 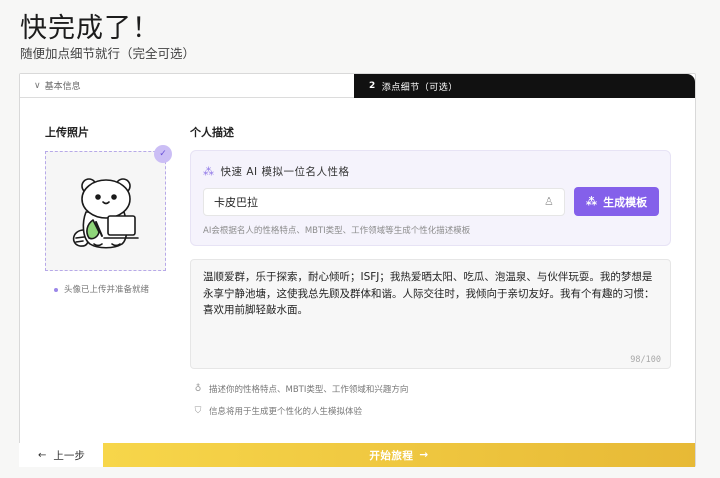 I want to click on tip-text: 信息将用于生成更个性化的人生模拟体验, so click(x=286, y=412).